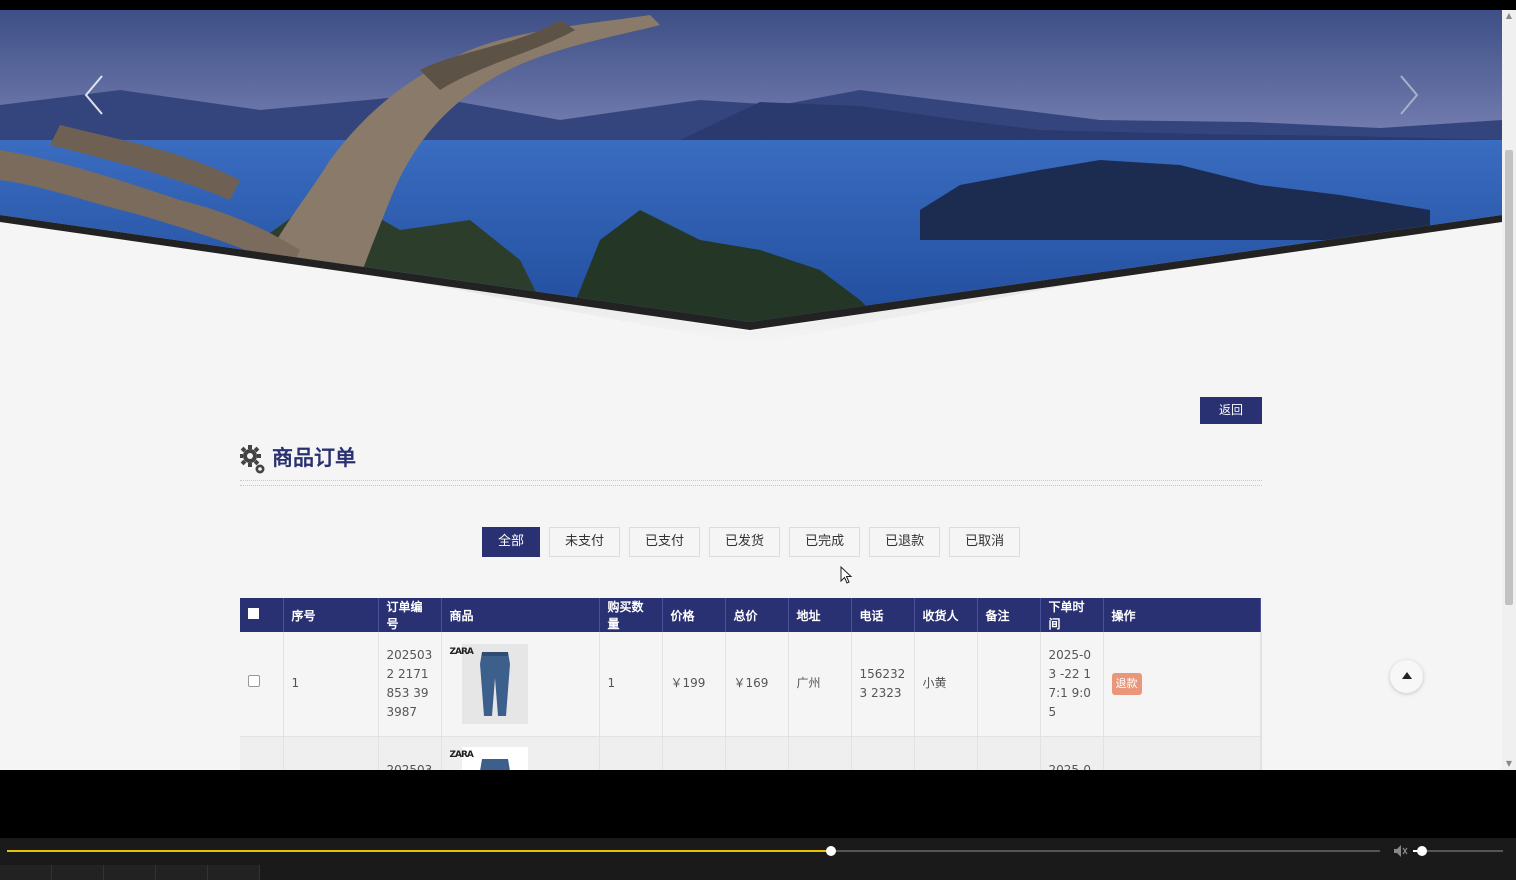  What do you see at coordinates (410, 684) in the screenshot?
I see `cell-order-no: 2025032 2171853 393987` at bounding box center [410, 684].